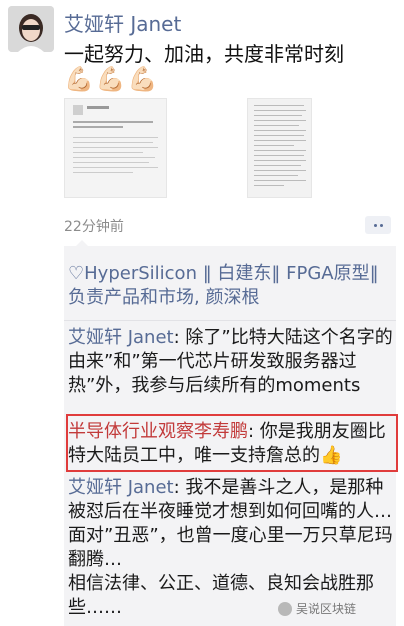  I want to click on likes-names: HyperSilicon ‖ 白建东‖ FPGA原型‖ 负责产品和市场, 颜深根, so click(223, 285).